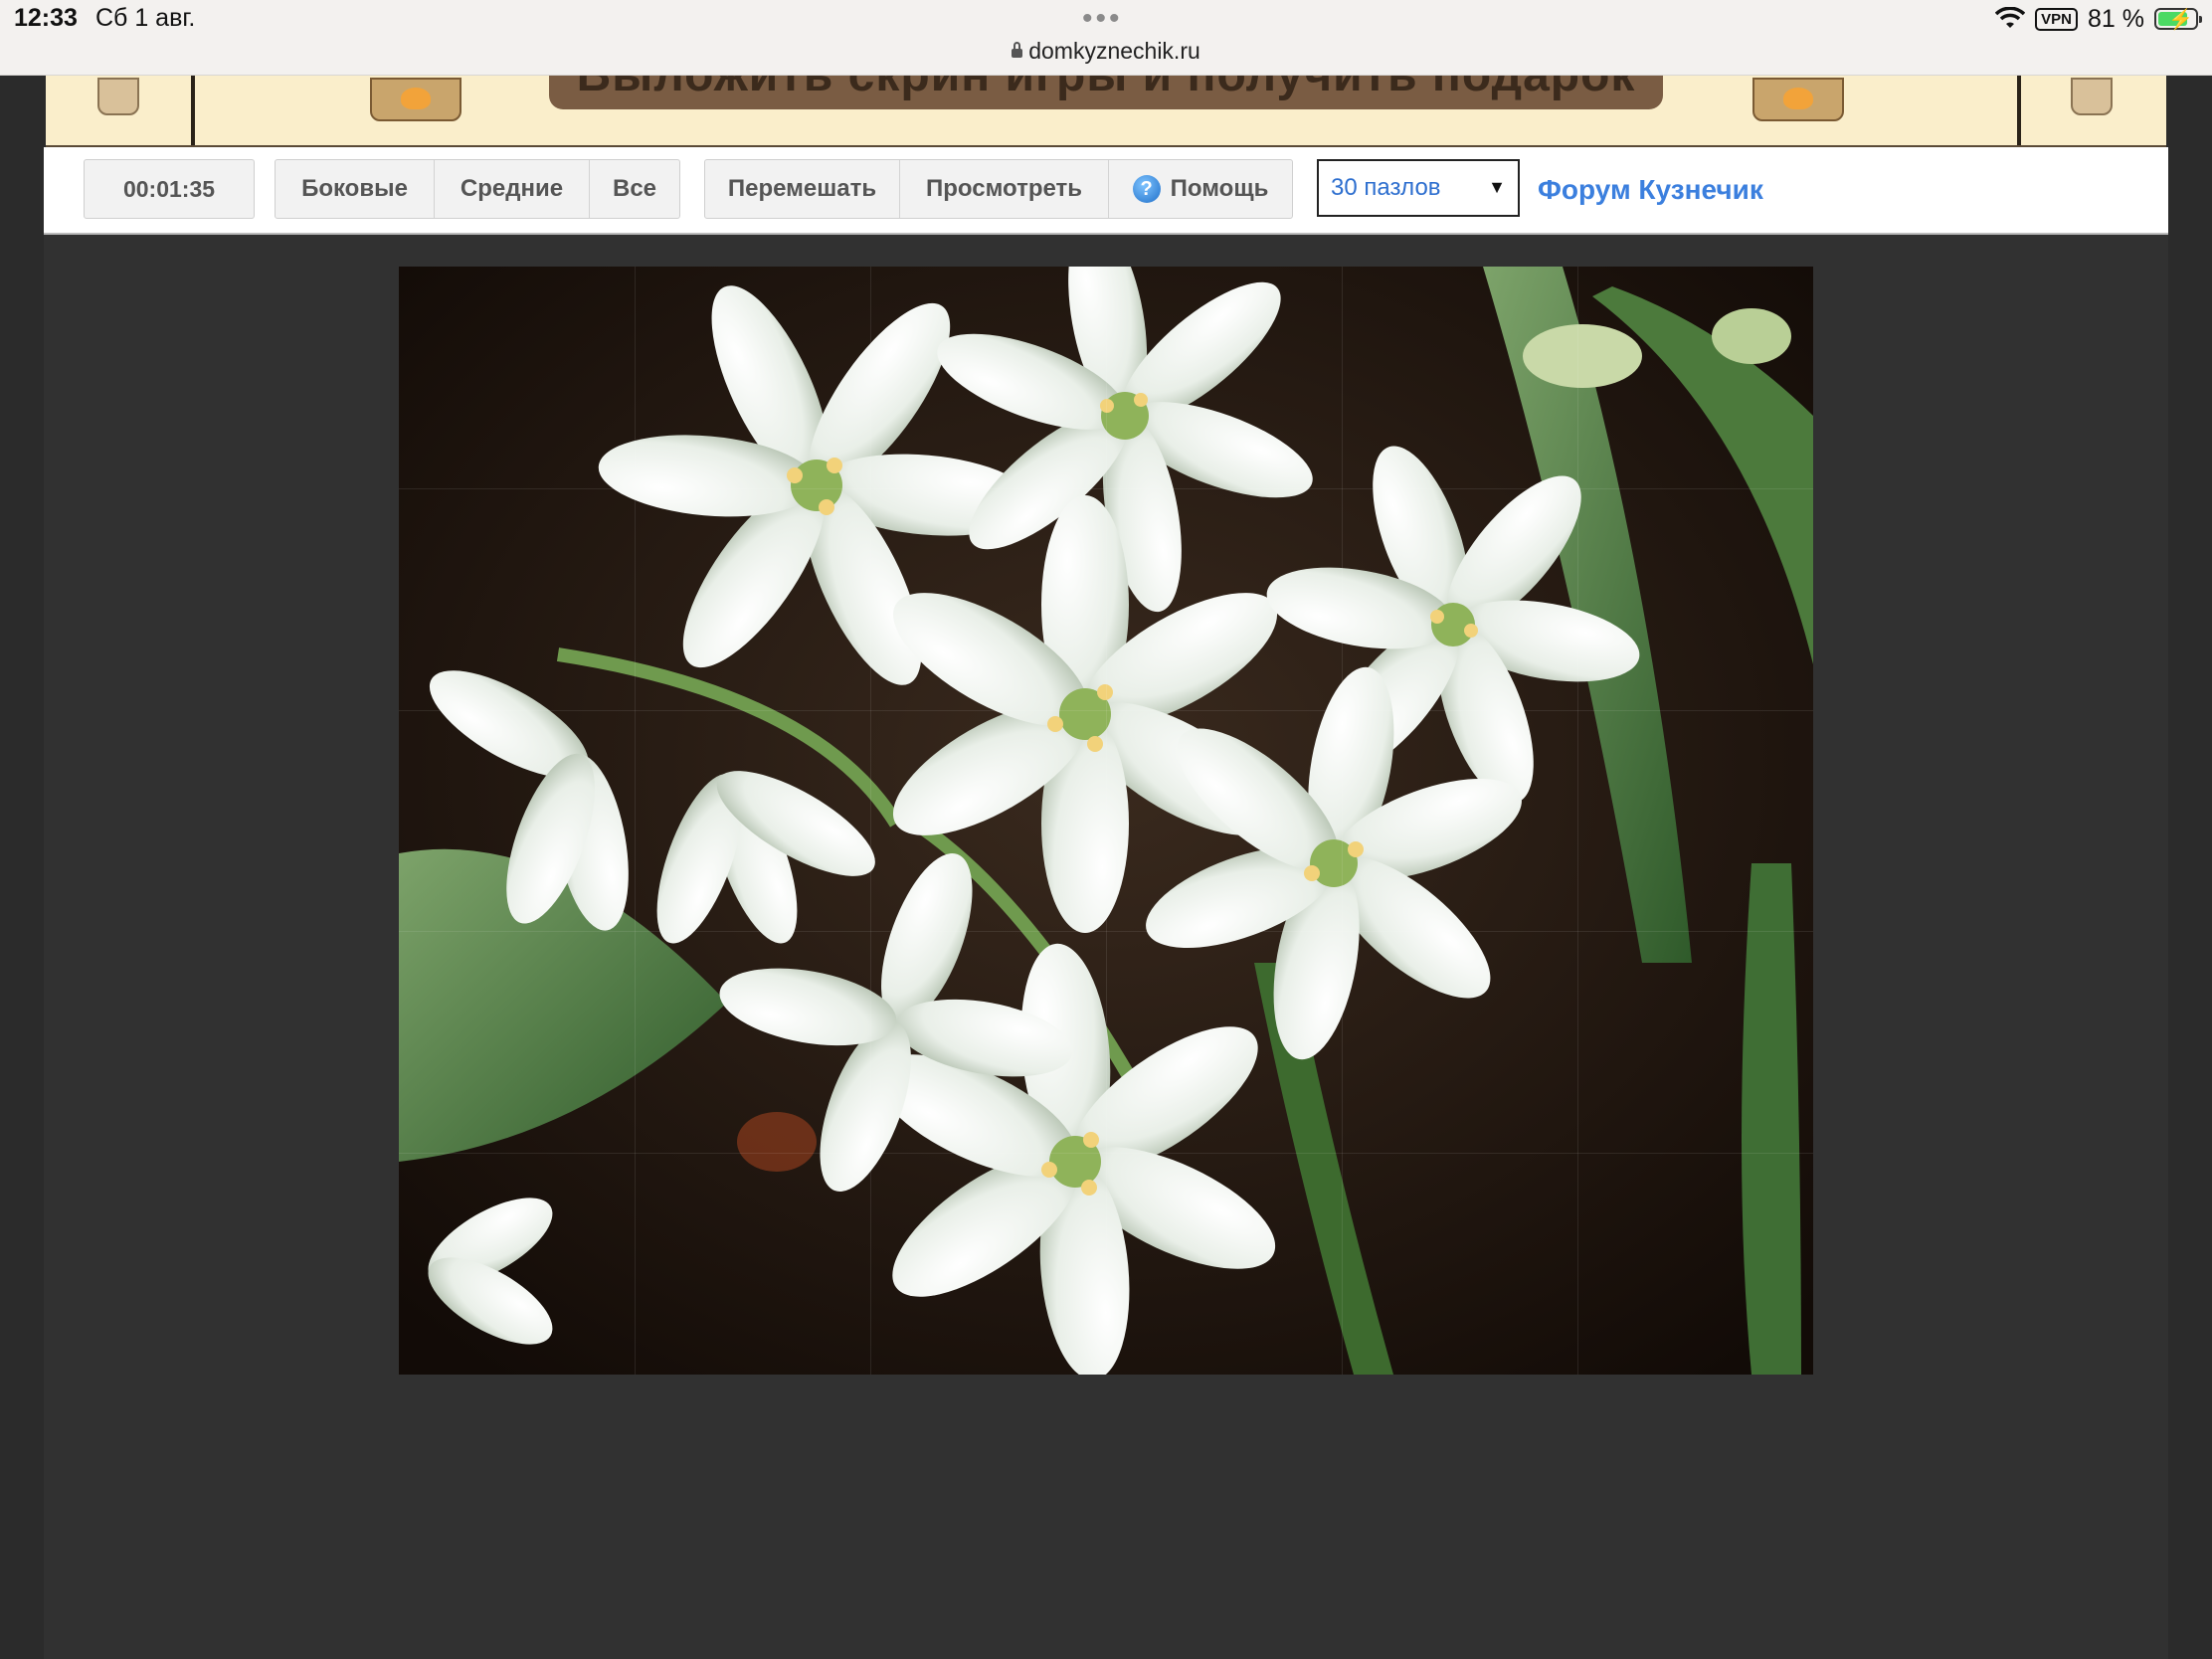  Describe the element at coordinates (1106, 112) in the screenshot. I see `site-banner: Выложить скрин игры и получить подарок` at that location.